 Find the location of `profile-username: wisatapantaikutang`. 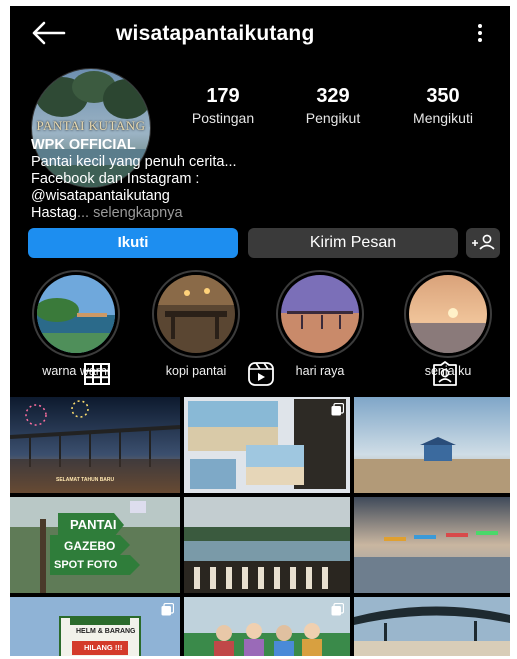

profile-username: wisatapantaikutang is located at coordinates (215, 33).